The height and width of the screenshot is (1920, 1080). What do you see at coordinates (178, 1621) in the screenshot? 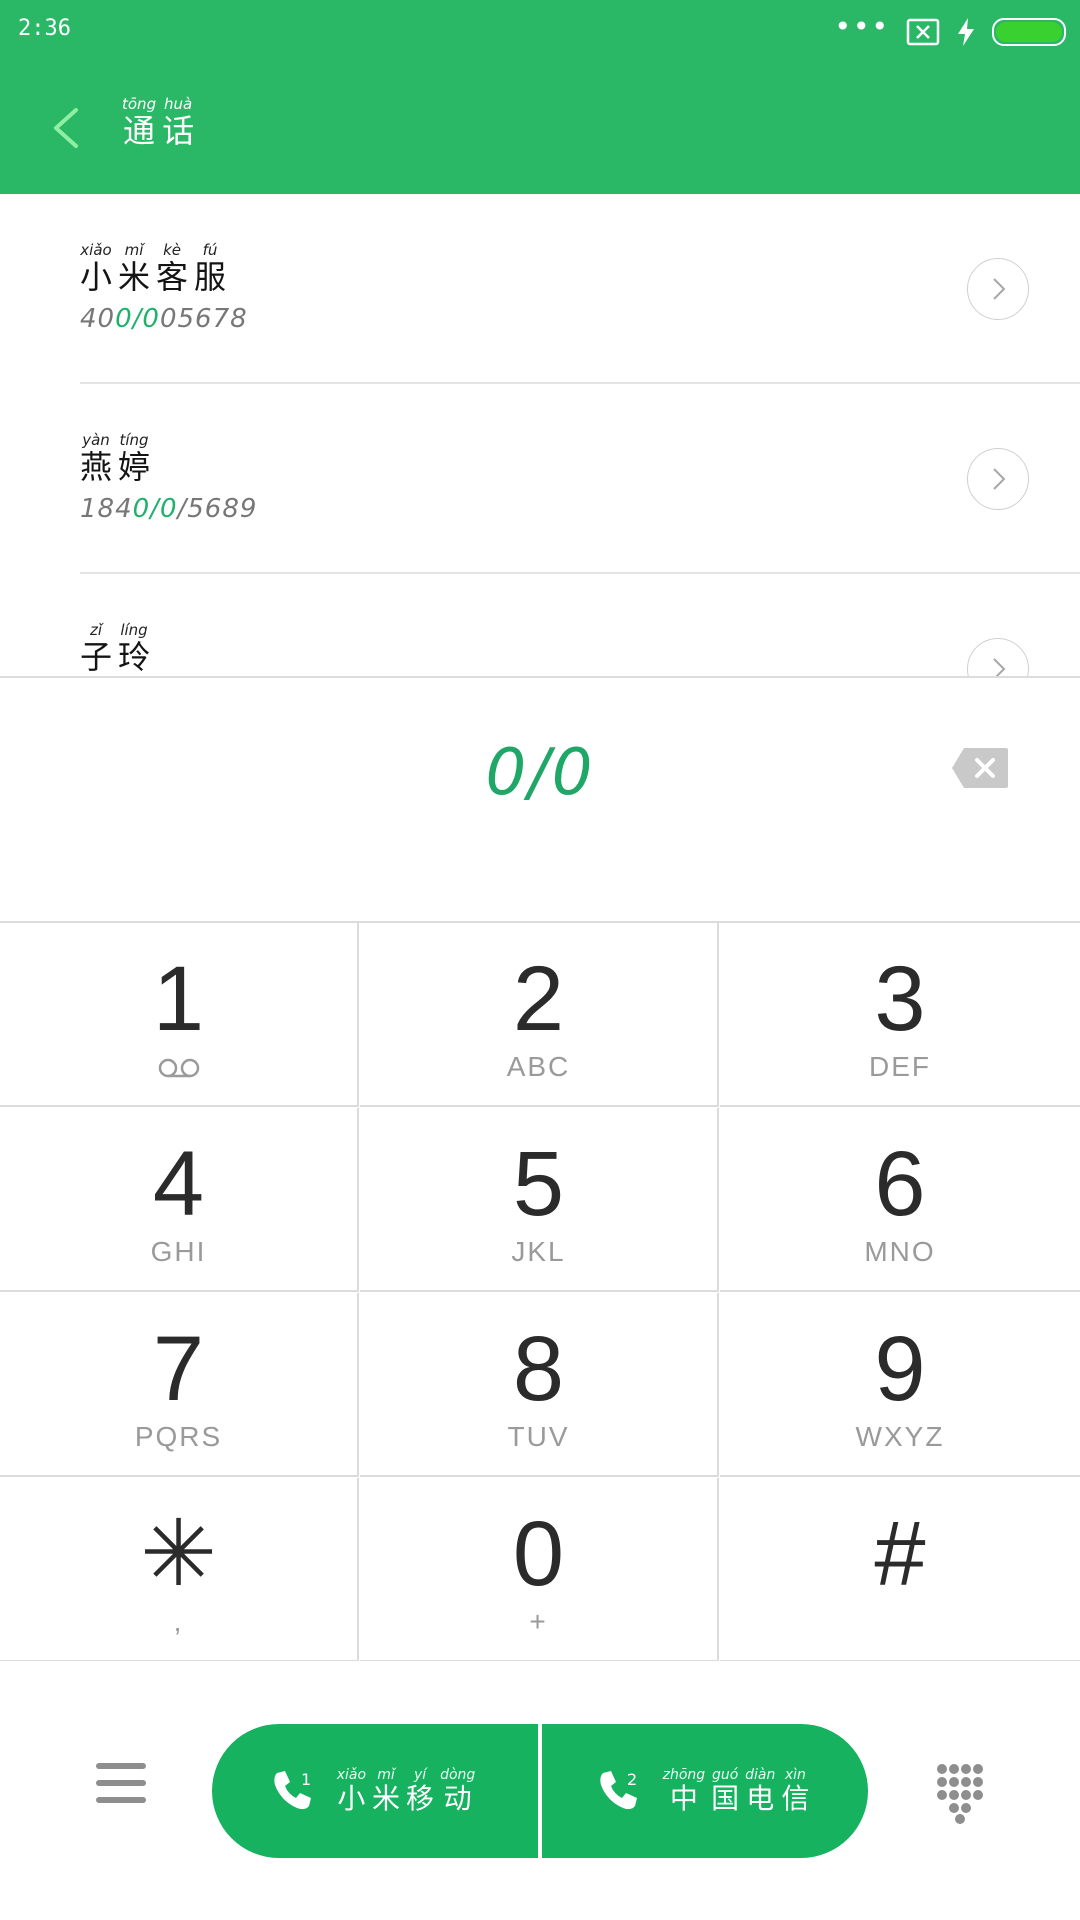
I see `key-letters: ,` at bounding box center [178, 1621].